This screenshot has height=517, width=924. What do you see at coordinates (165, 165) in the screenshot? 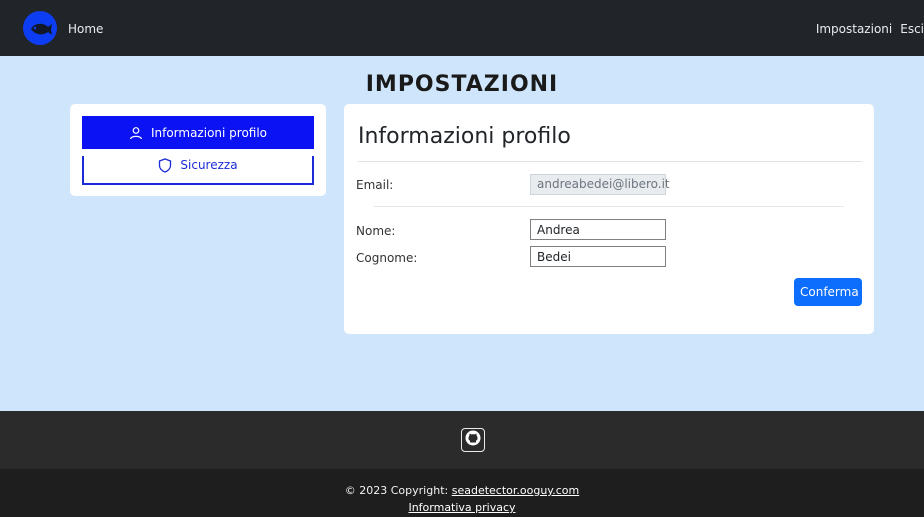
I see `shield-icon` at bounding box center [165, 165].